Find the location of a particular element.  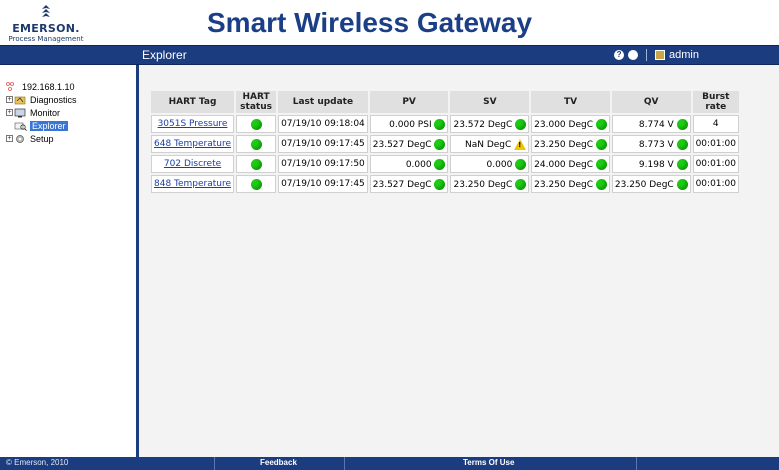

sv-value: 23.250 DegC is located at coordinates (483, 184).